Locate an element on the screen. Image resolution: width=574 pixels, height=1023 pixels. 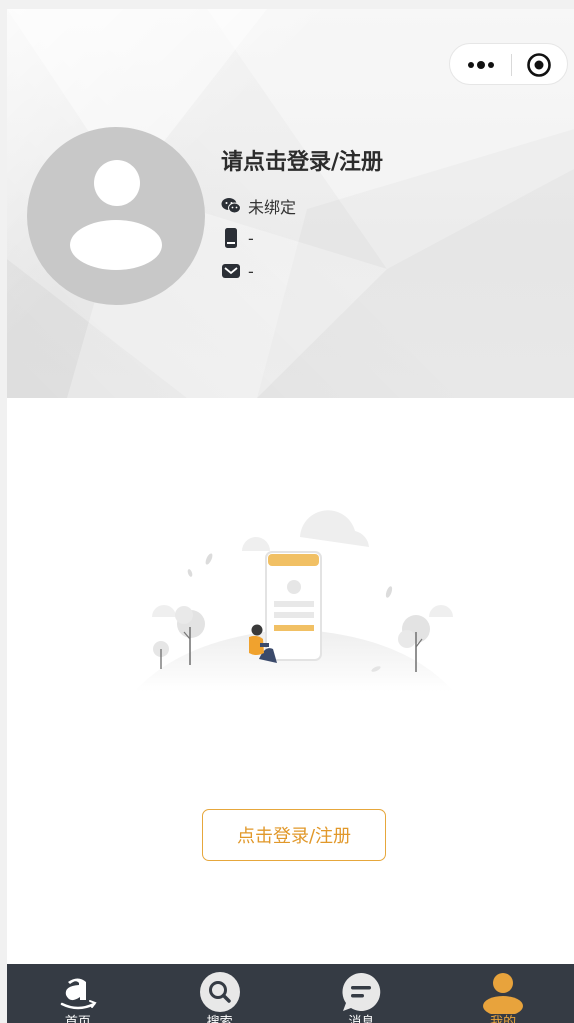
email-row: - is located at coordinates (237, 271).